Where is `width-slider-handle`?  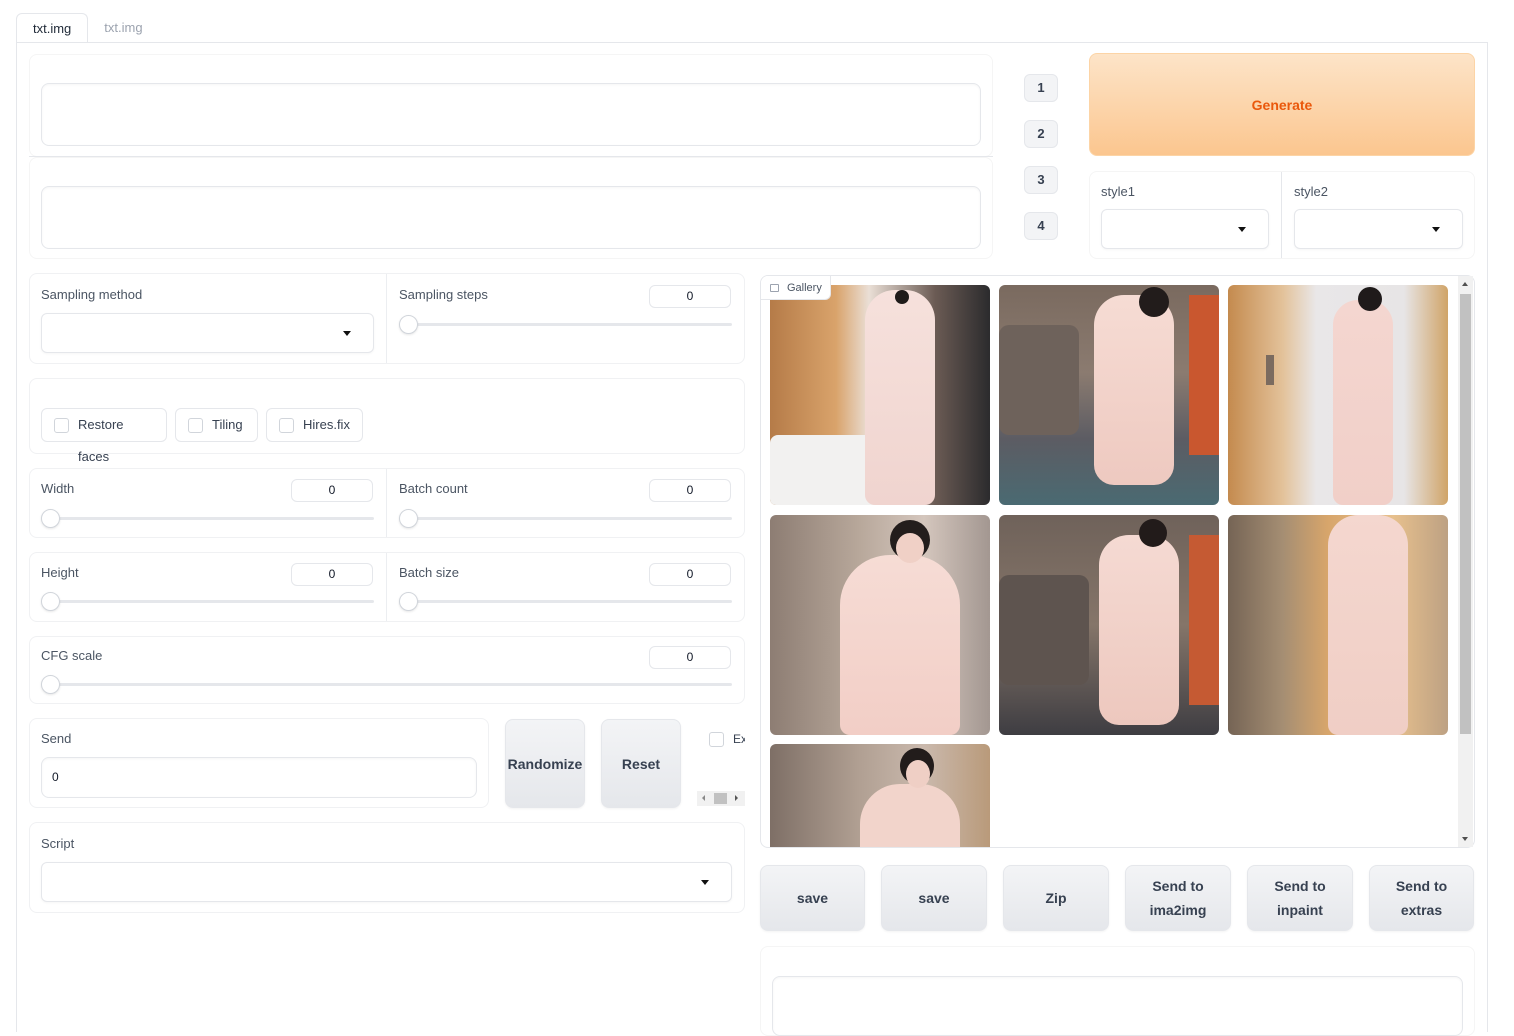
width-slider-handle is located at coordinates (50, 518).